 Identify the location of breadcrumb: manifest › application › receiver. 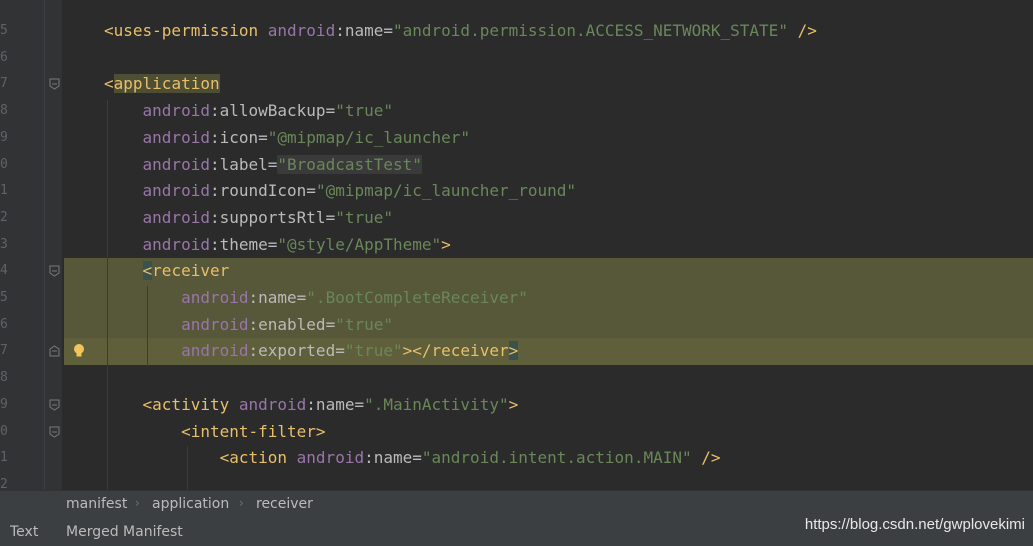
(516, 504).